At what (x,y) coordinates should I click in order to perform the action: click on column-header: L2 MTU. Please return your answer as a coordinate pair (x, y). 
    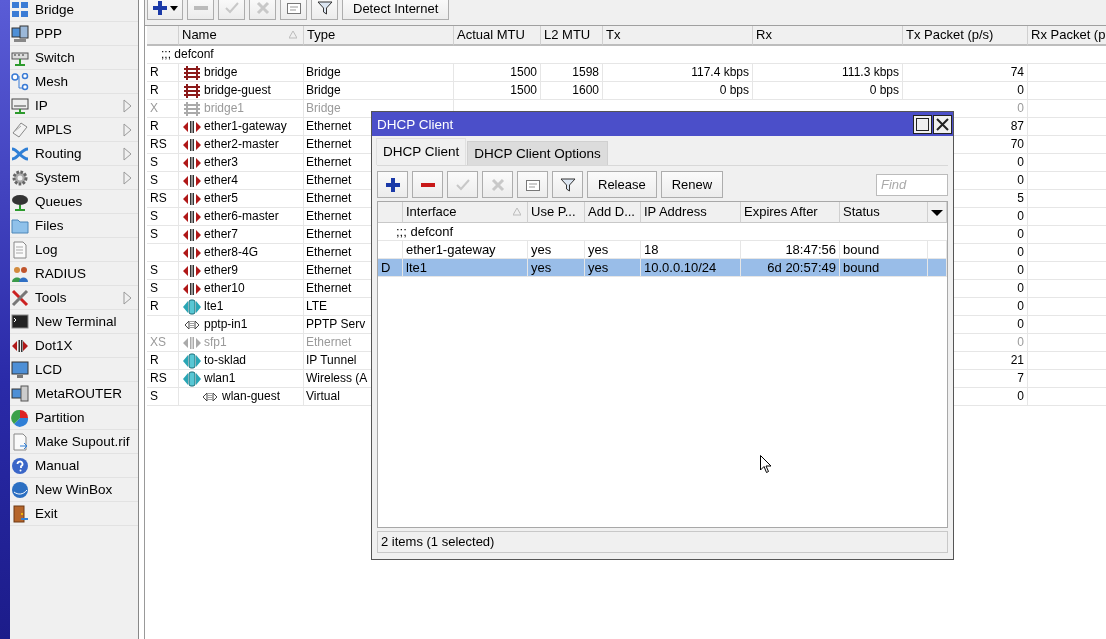
    Looking at the image, I should click on (572, 36).